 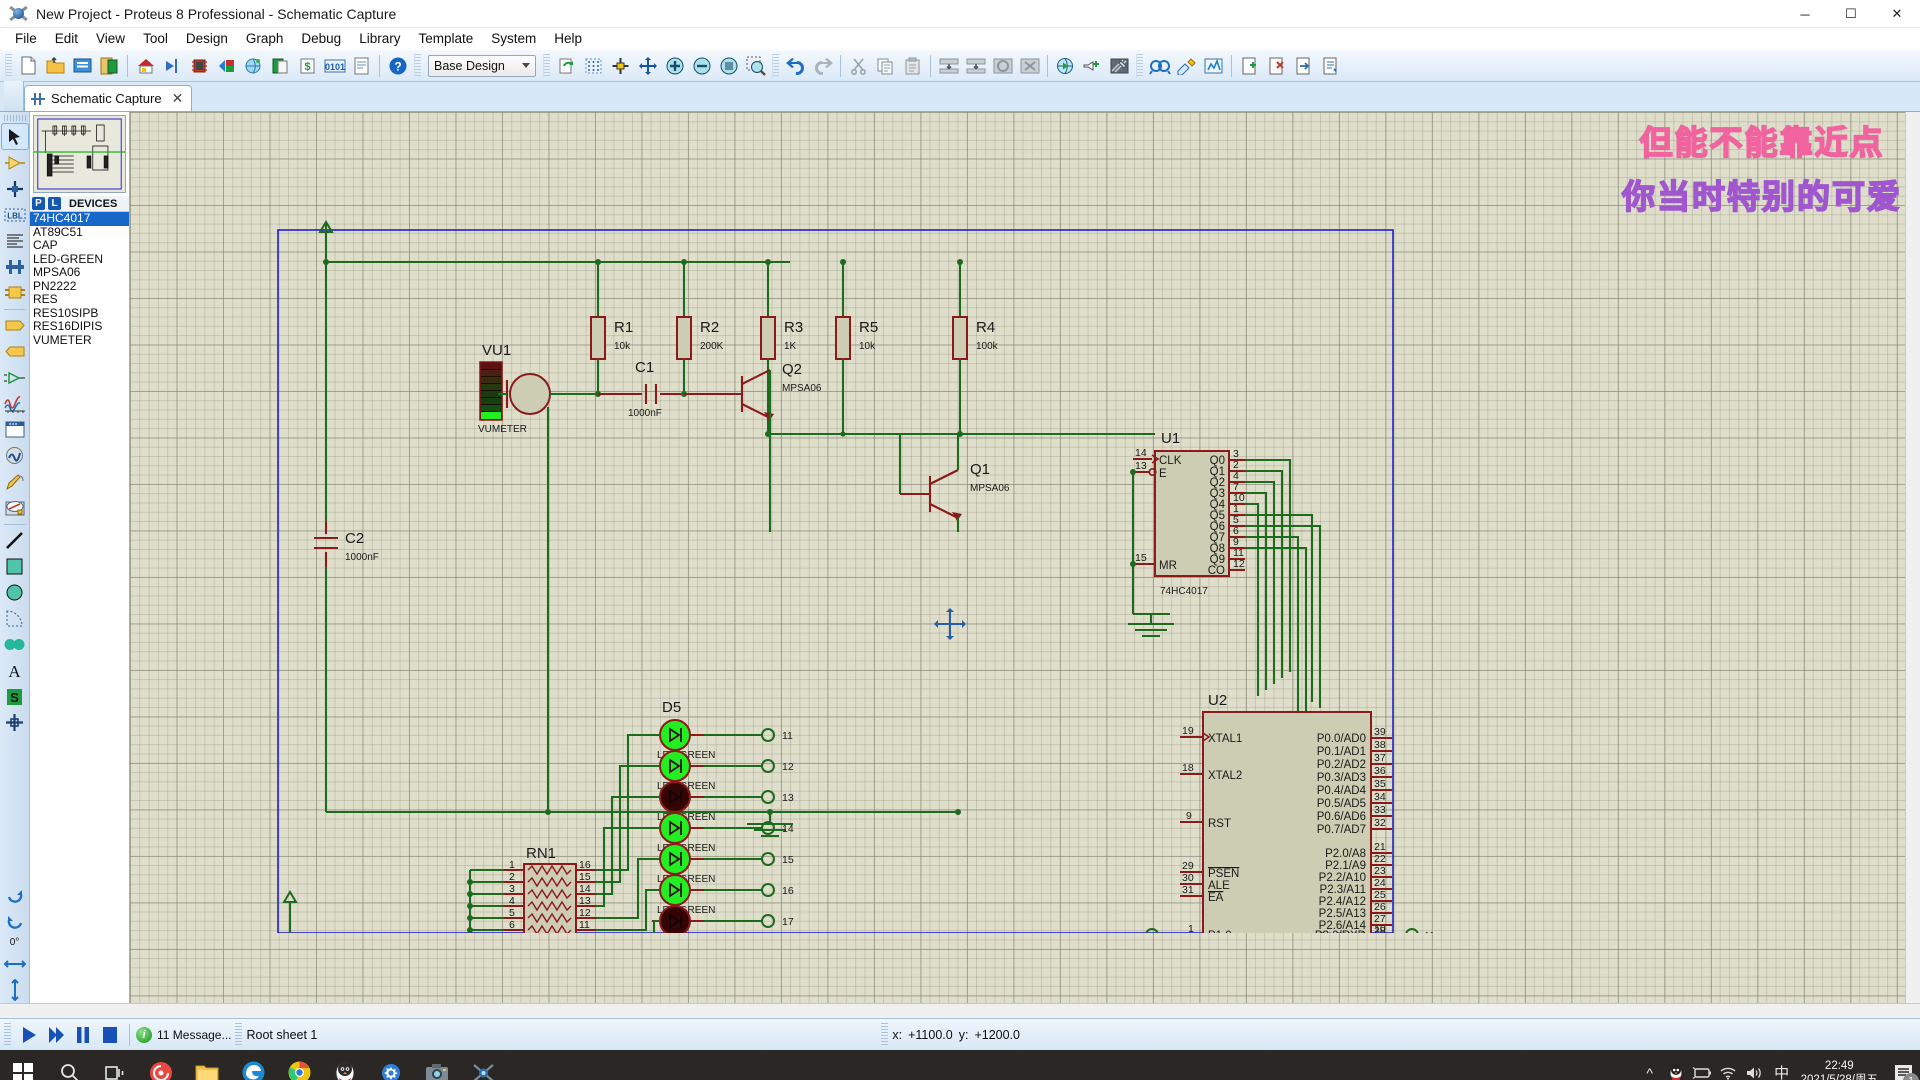 I want to click on junction-dot-icon, so click(x=15, y=188).